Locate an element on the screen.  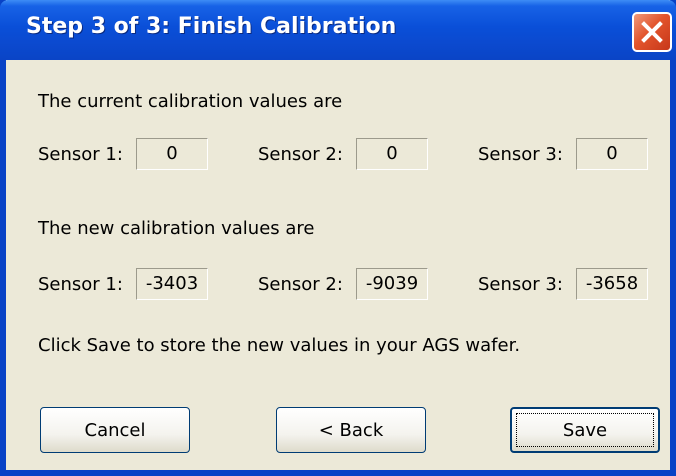
back-button-label: < Back is located at coordinates (351, 430).